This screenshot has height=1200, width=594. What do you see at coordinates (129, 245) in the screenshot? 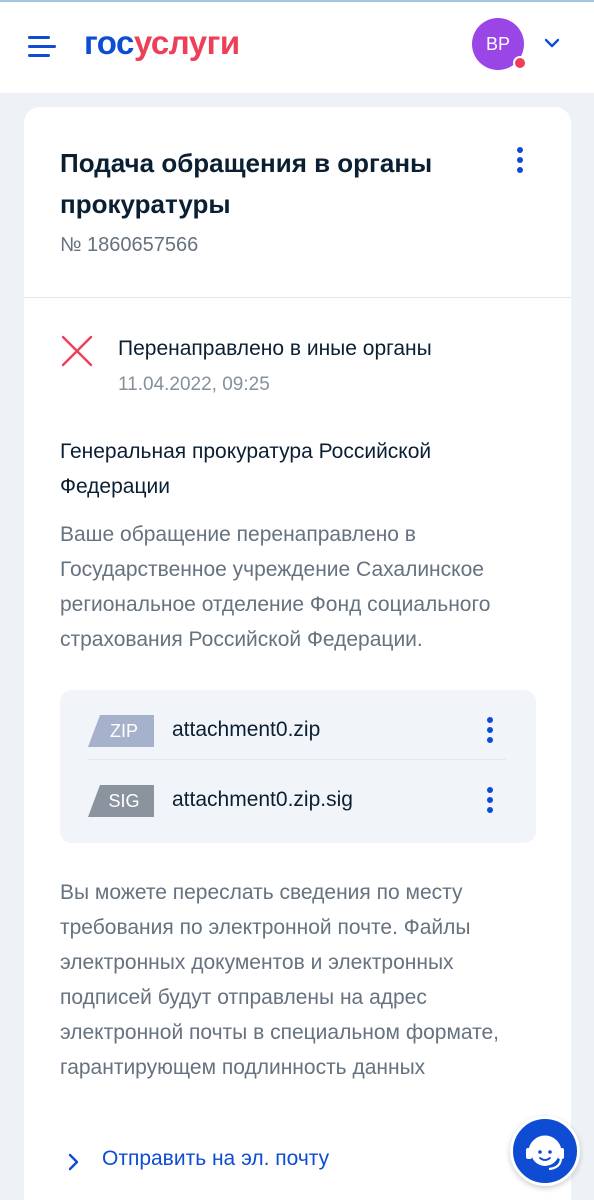
I see `application-number: № 1860657566` at bounding box center [129, 245].